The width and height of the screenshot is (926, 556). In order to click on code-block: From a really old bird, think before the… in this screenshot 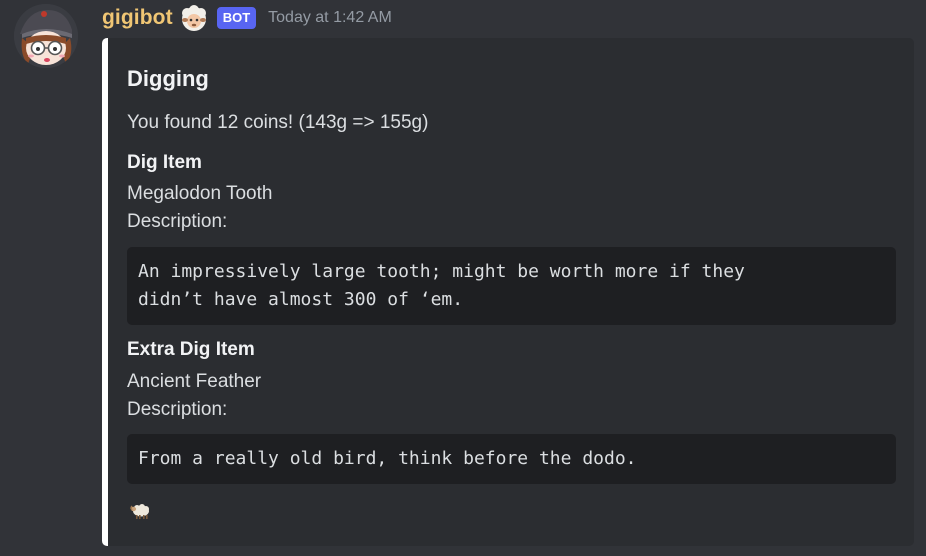, I will do `click(511, 459)`.